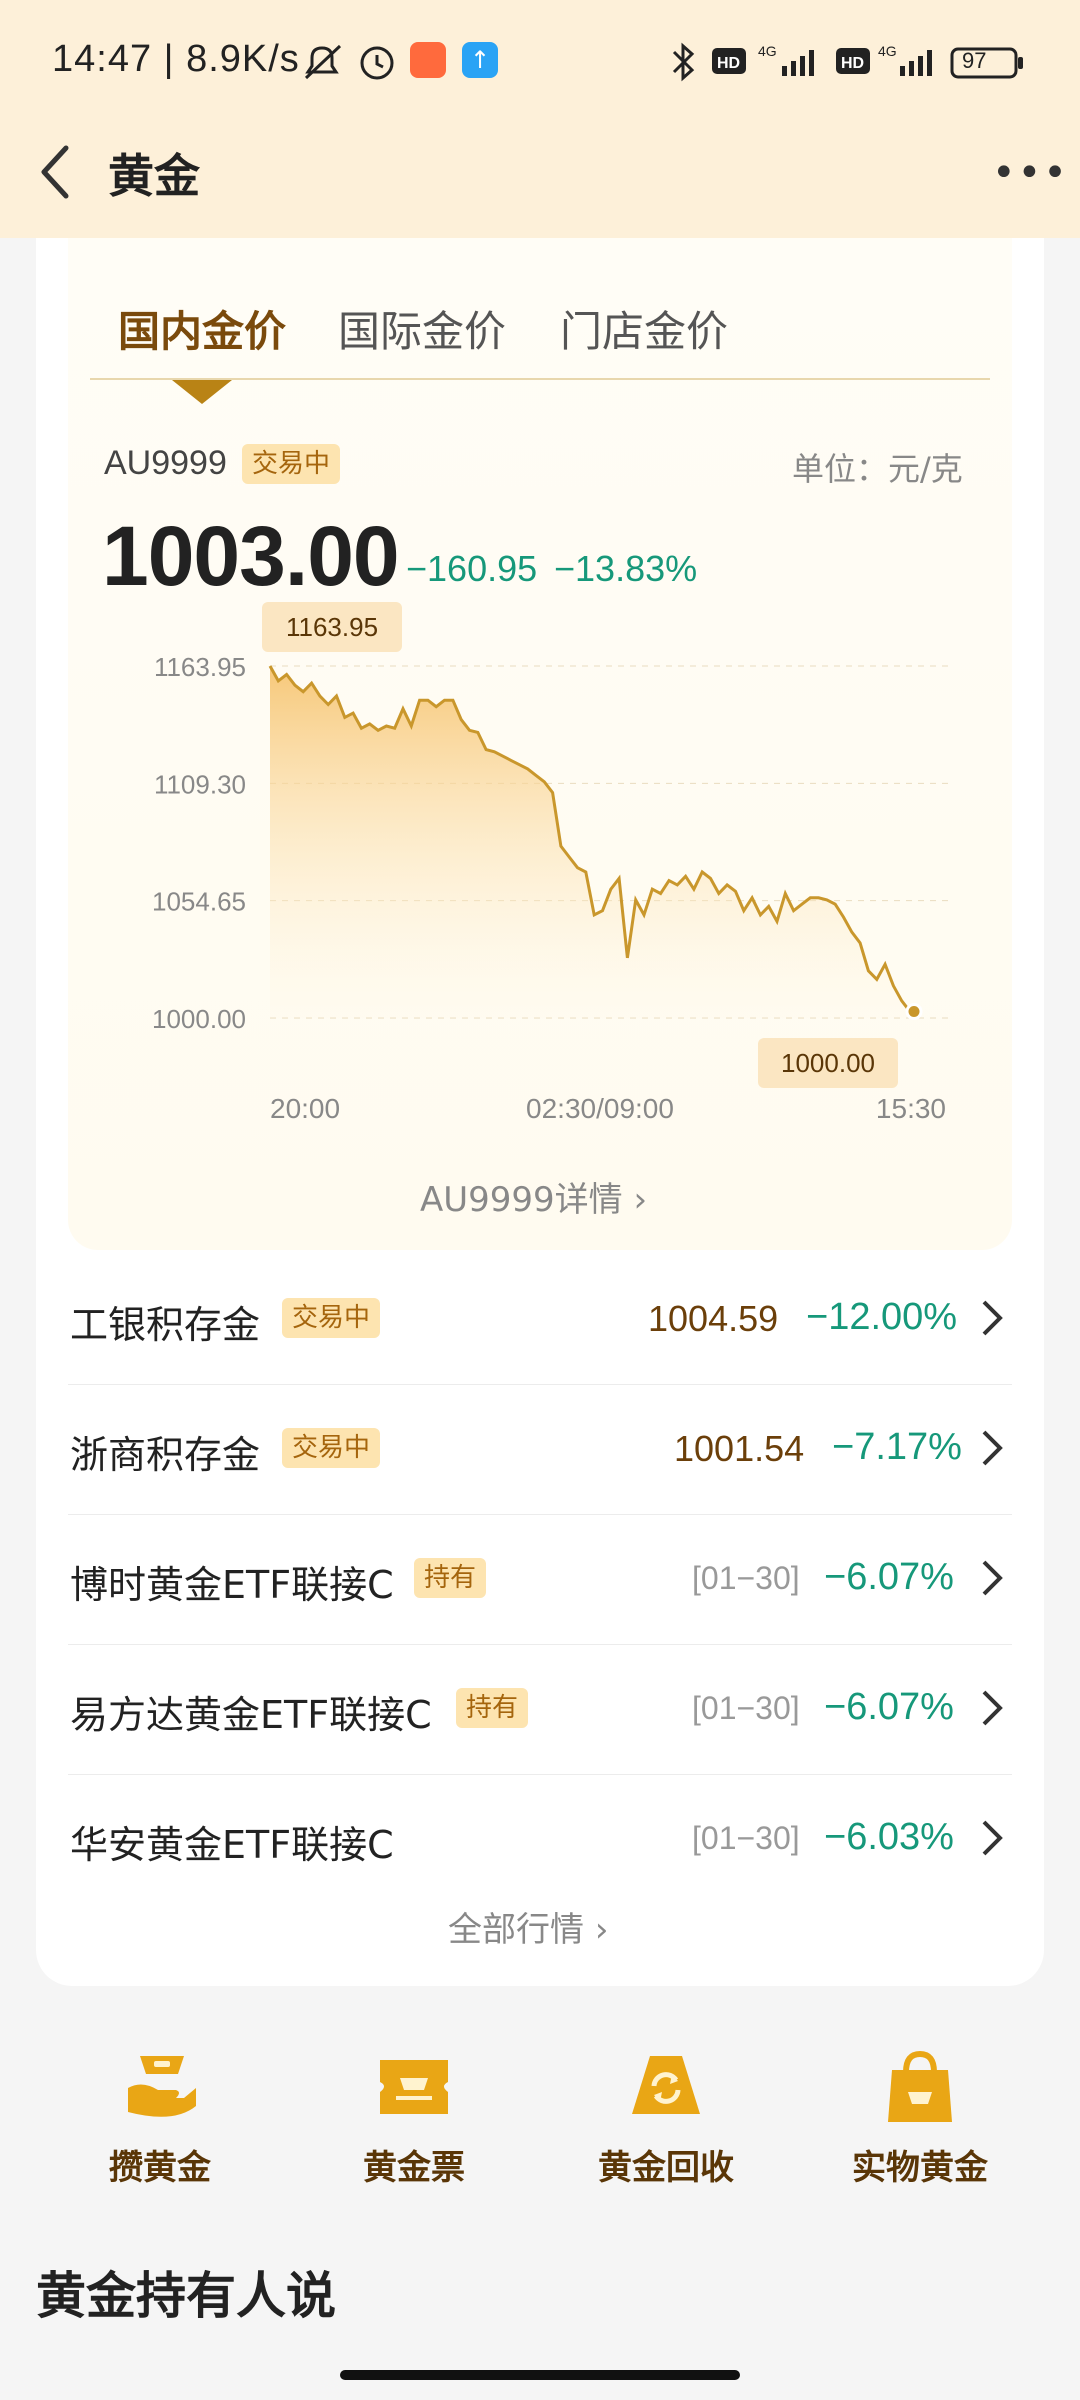 The height and width of the screenshot is (2400, 1080). Describe the element at coordinates (1030, 173) in the screenshot. I see `more-options-icon: •••` at that location.